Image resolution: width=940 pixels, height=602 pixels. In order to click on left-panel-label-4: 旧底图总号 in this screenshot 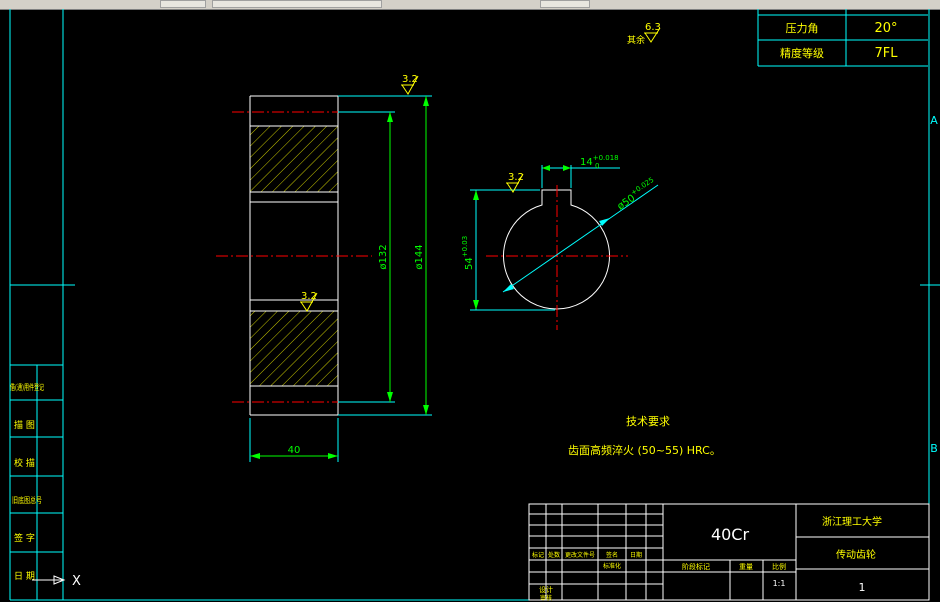, I will do `click(27, 500)`.